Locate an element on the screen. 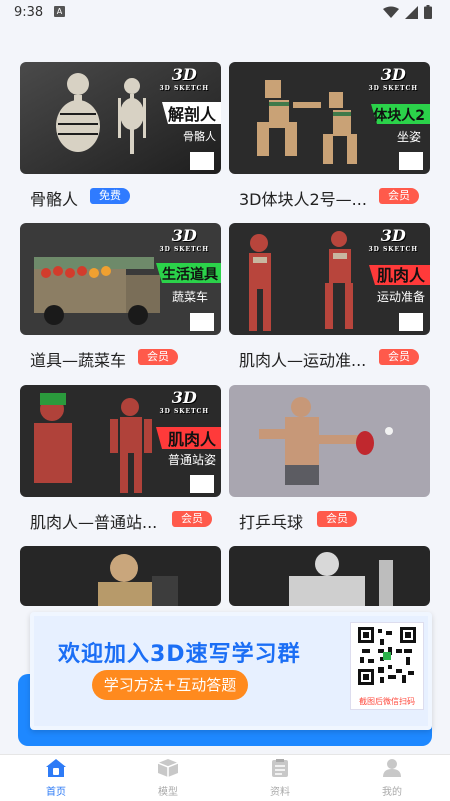 Image resolution: width=450 pixels, height=801 pixels. card-thumbnail: 肌肉人 运动准备 3D 3D SKETCH is located at coordinates (329, 279).